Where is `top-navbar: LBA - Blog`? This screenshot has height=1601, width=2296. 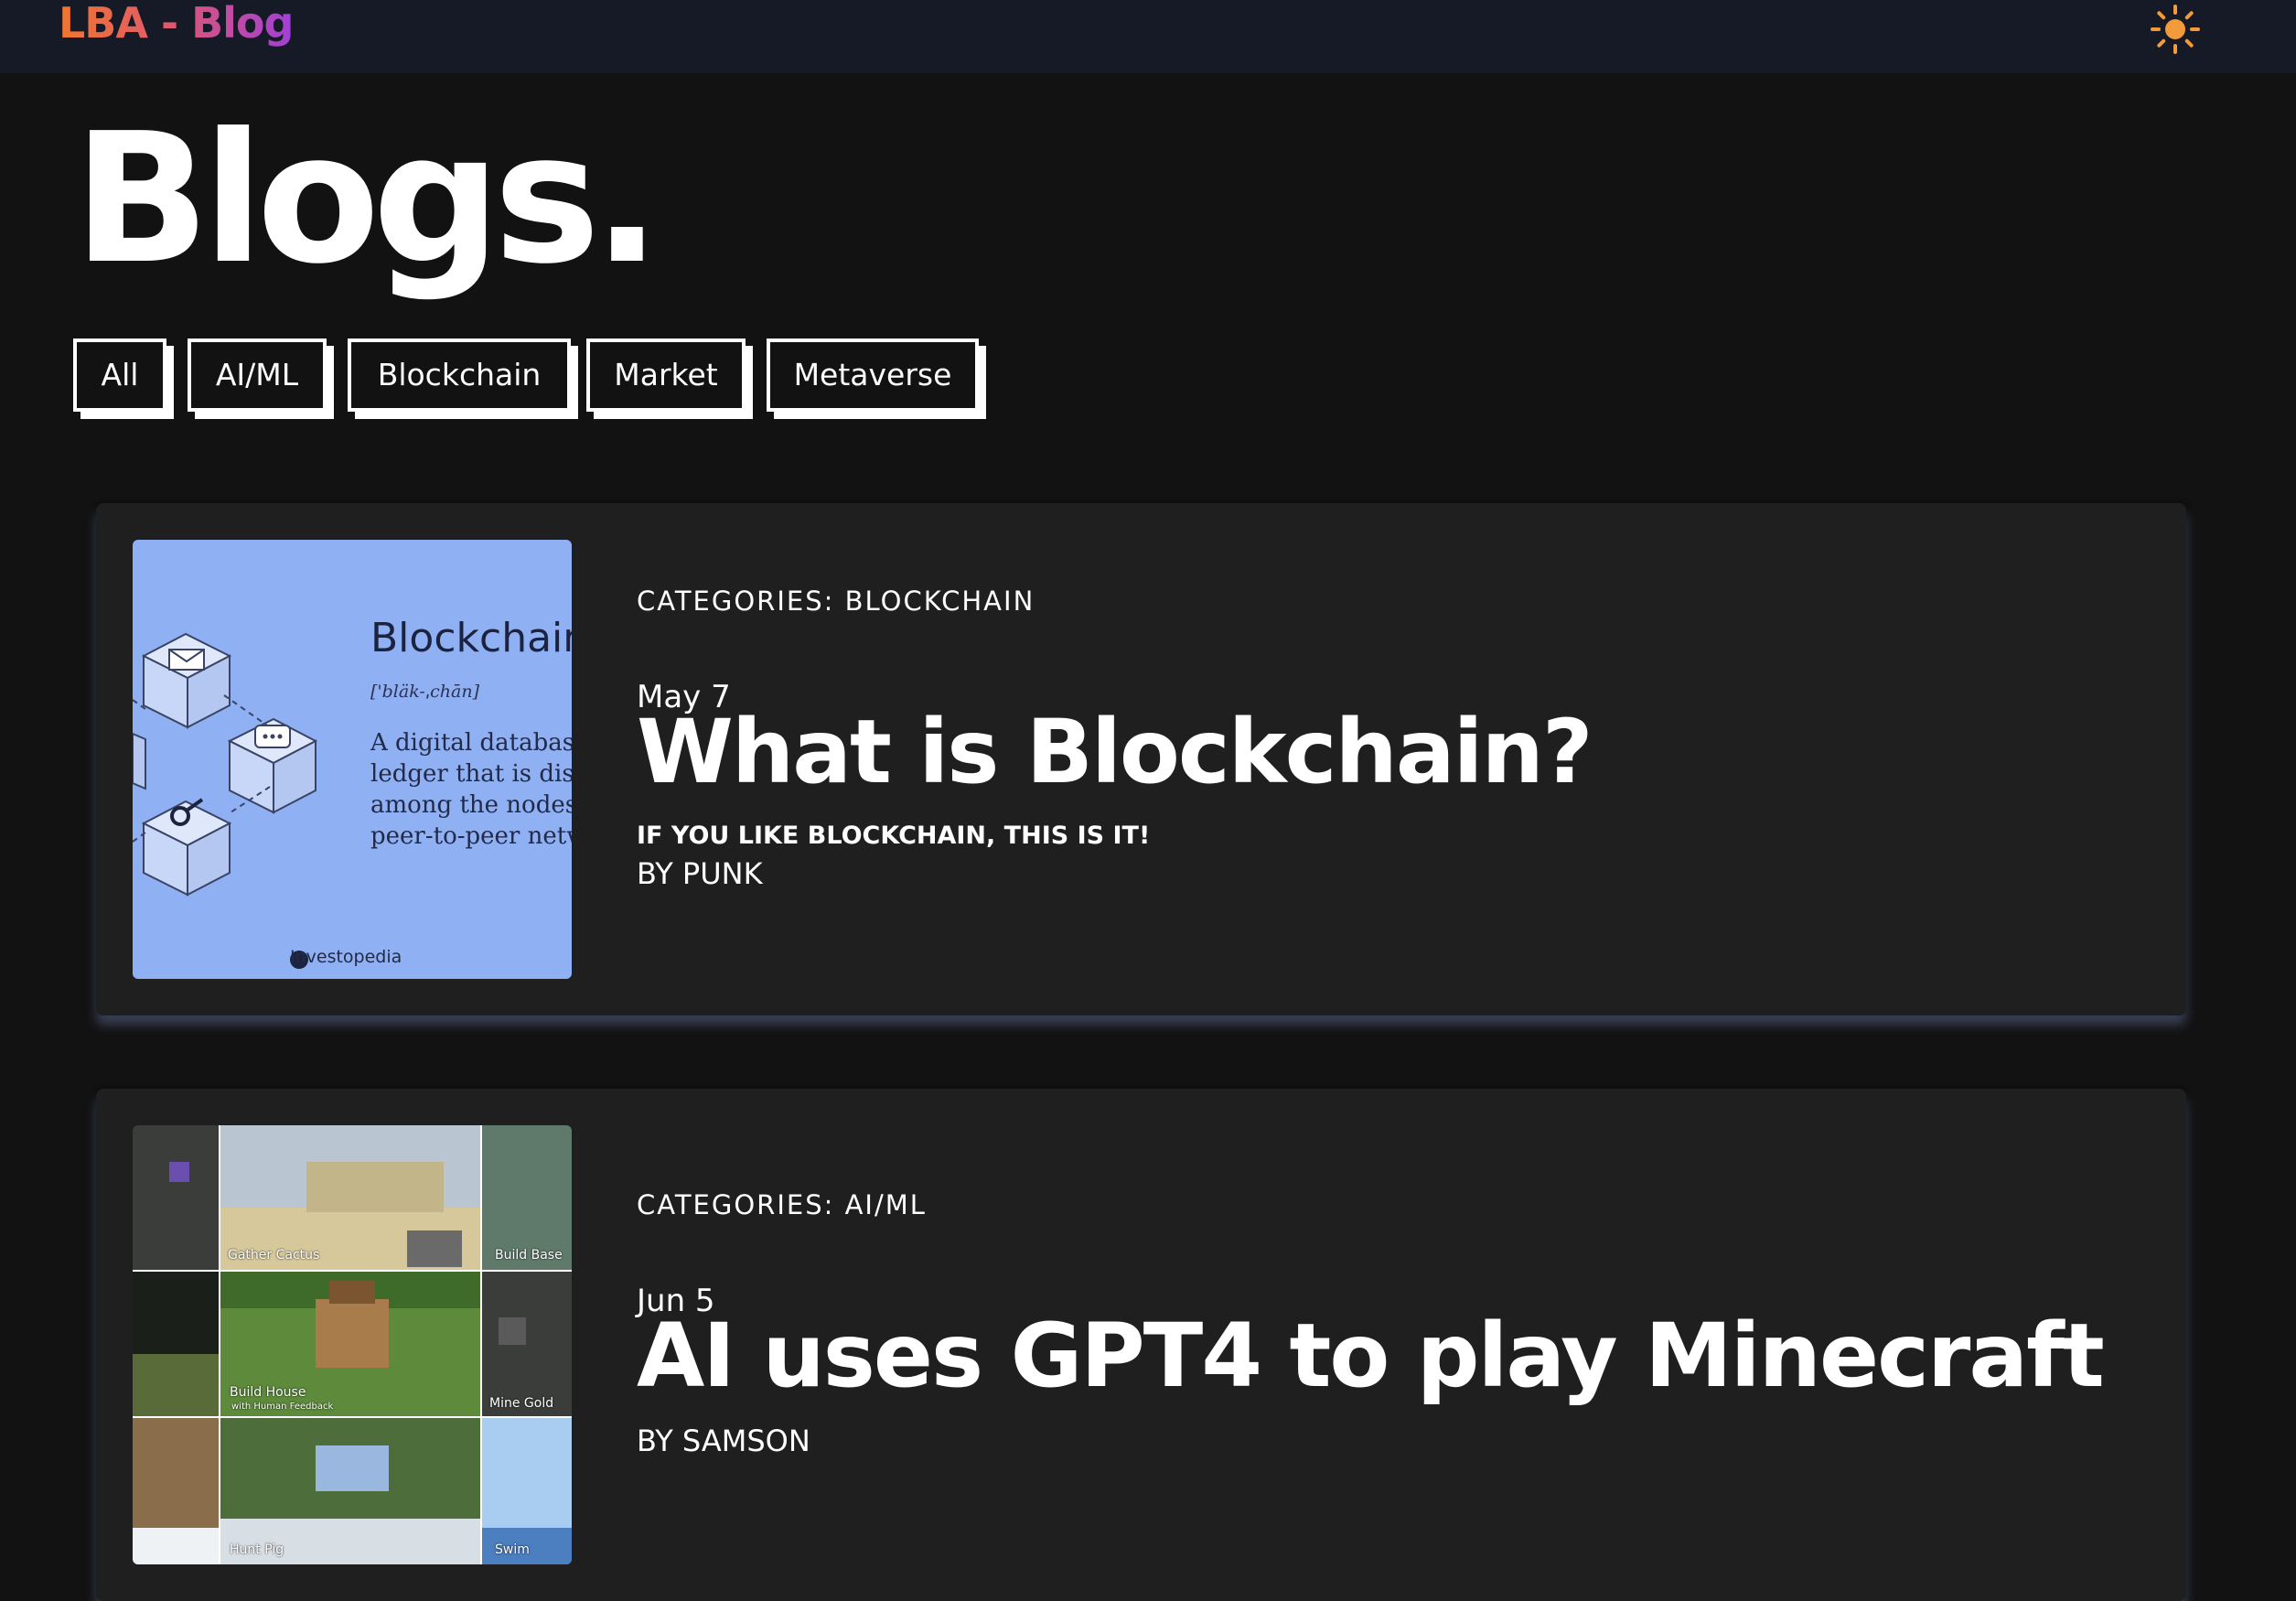 top-navbar: LBA - Blog is located at coordinates (1148, 36).